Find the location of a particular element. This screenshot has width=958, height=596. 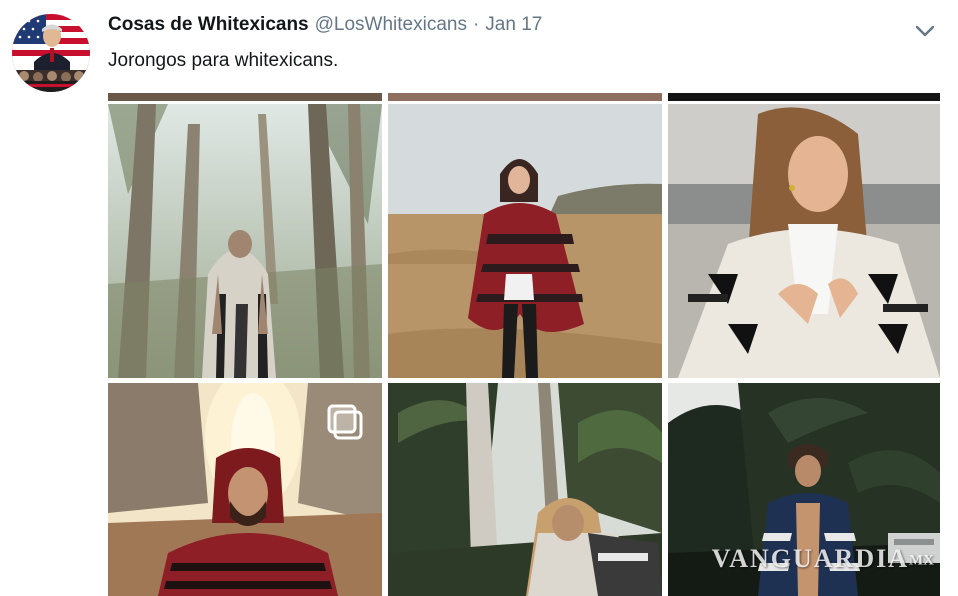

stacked-squares-icon is located at coordinates (345, 422).